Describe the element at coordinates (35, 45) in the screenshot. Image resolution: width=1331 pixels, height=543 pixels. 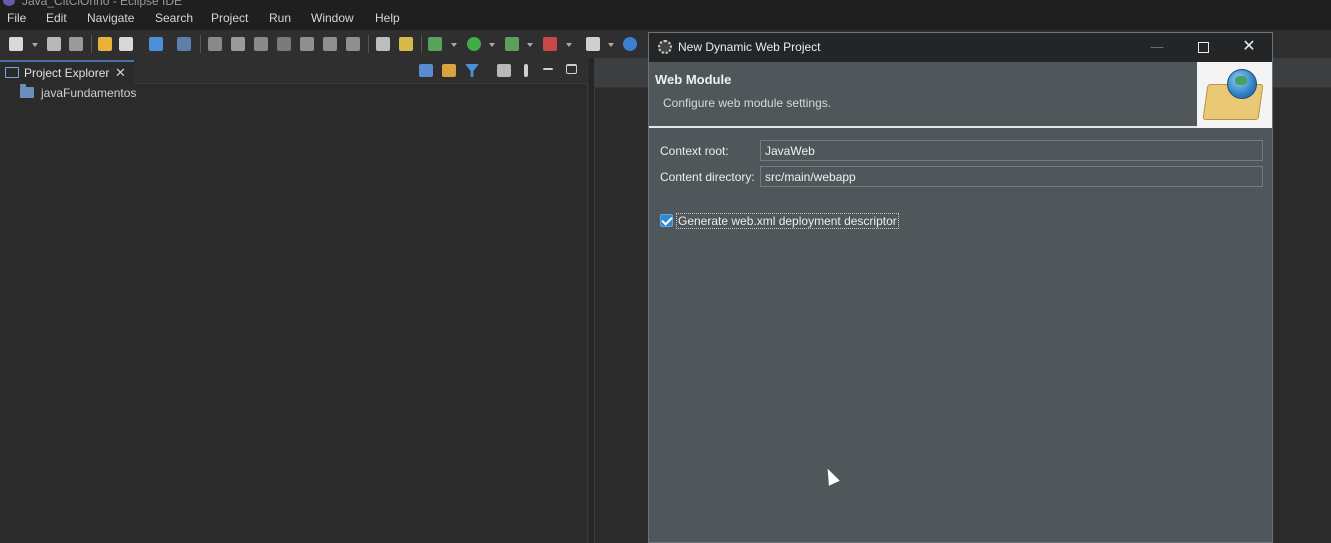
I see `new-dropdown-icon` at that location.